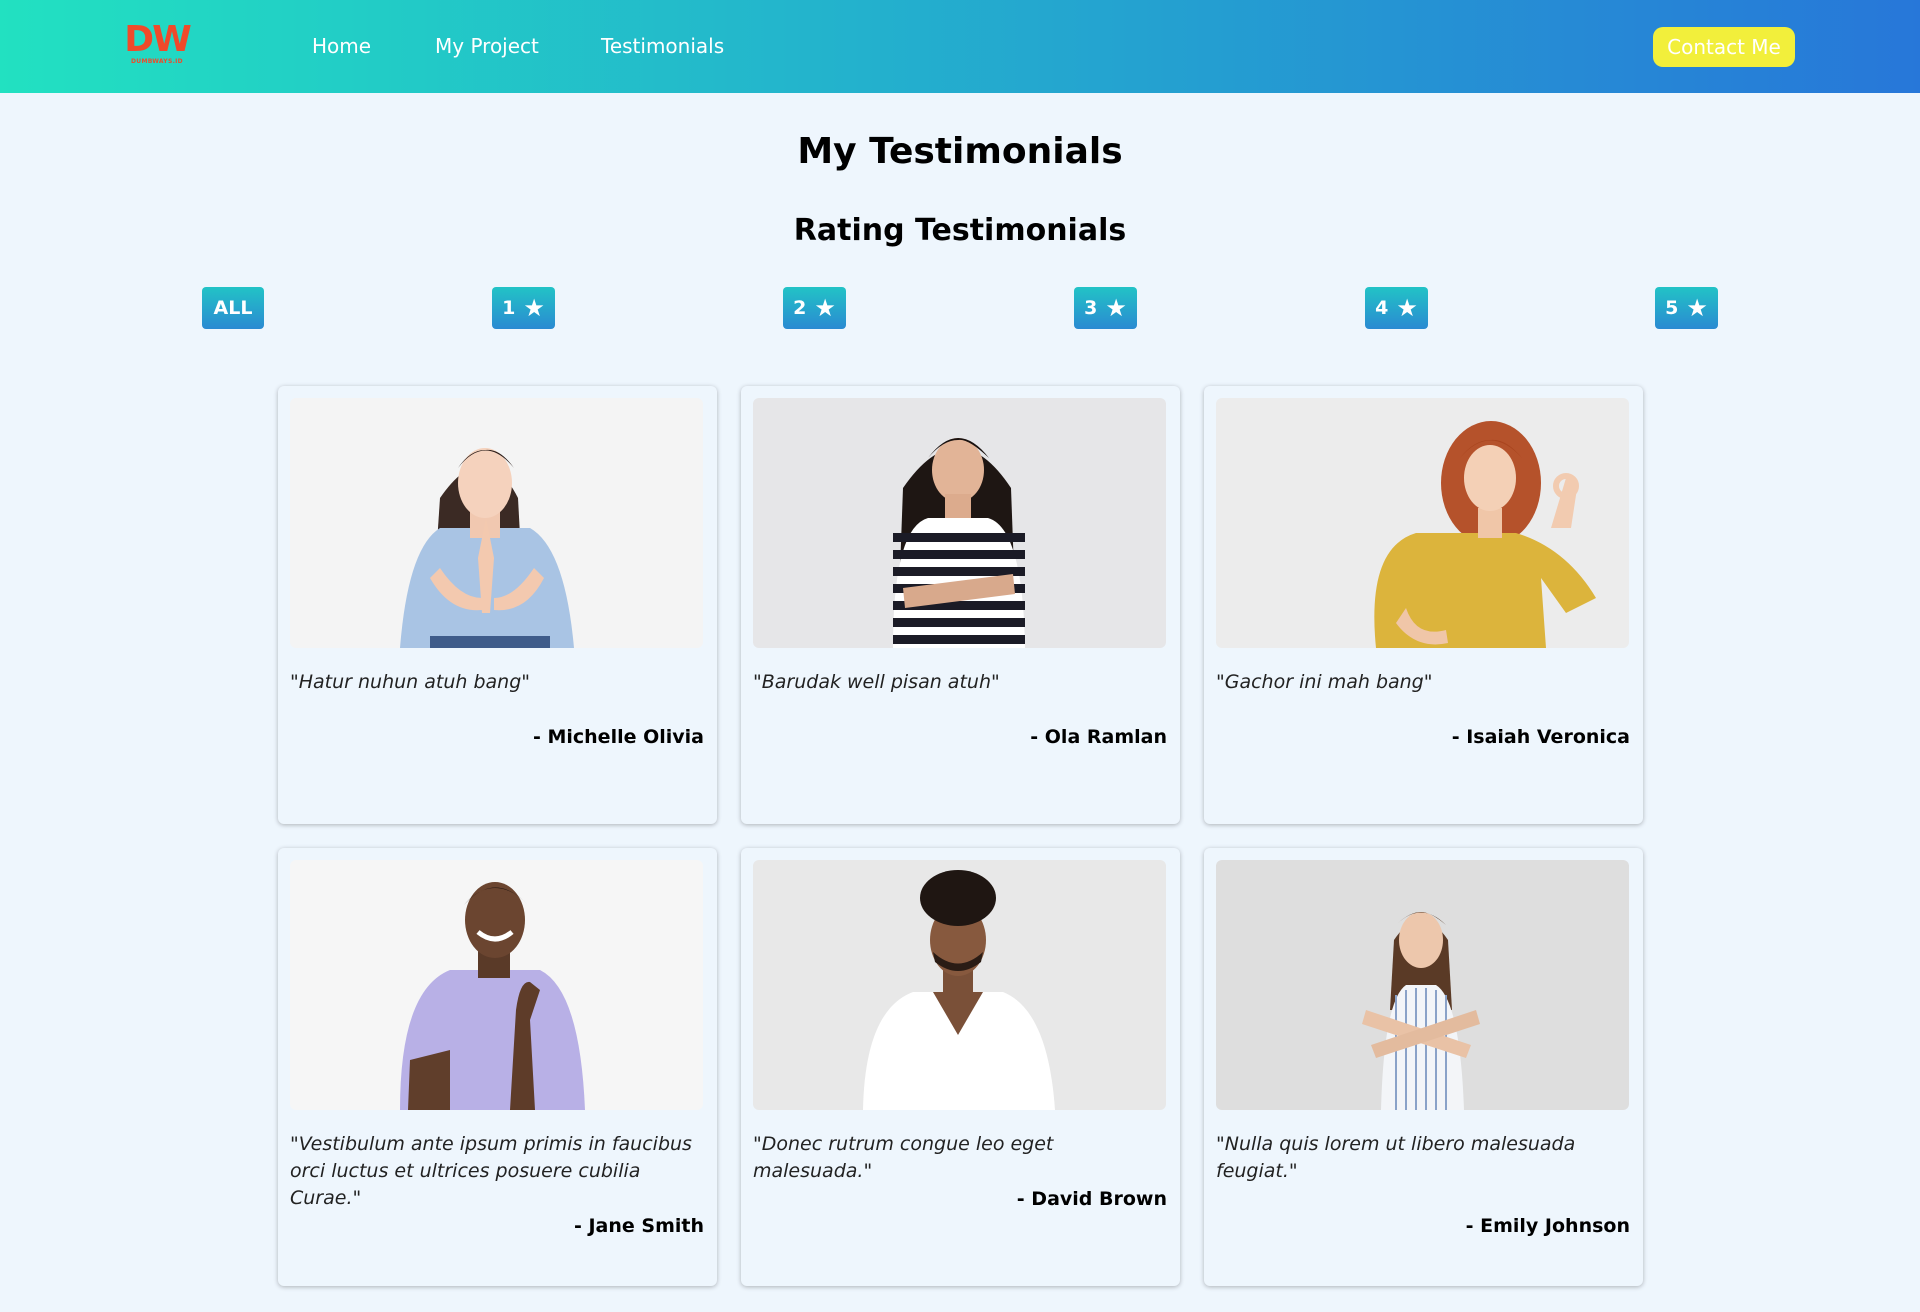 Image resolution: width=1920 pixels, height=1312 pixels. I want to click on dumbways-logo: DW DUMBWAYS.ID, so click(158, 44).